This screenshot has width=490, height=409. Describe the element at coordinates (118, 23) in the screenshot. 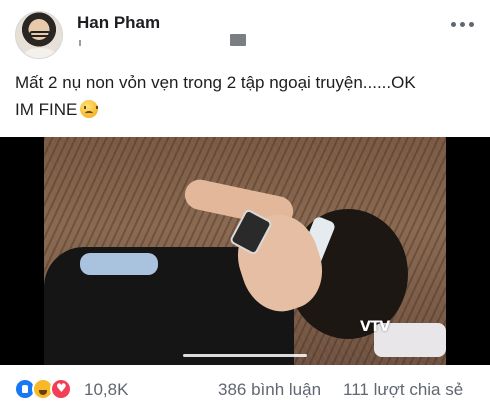

I see `author-name: Han Pham` at that location.